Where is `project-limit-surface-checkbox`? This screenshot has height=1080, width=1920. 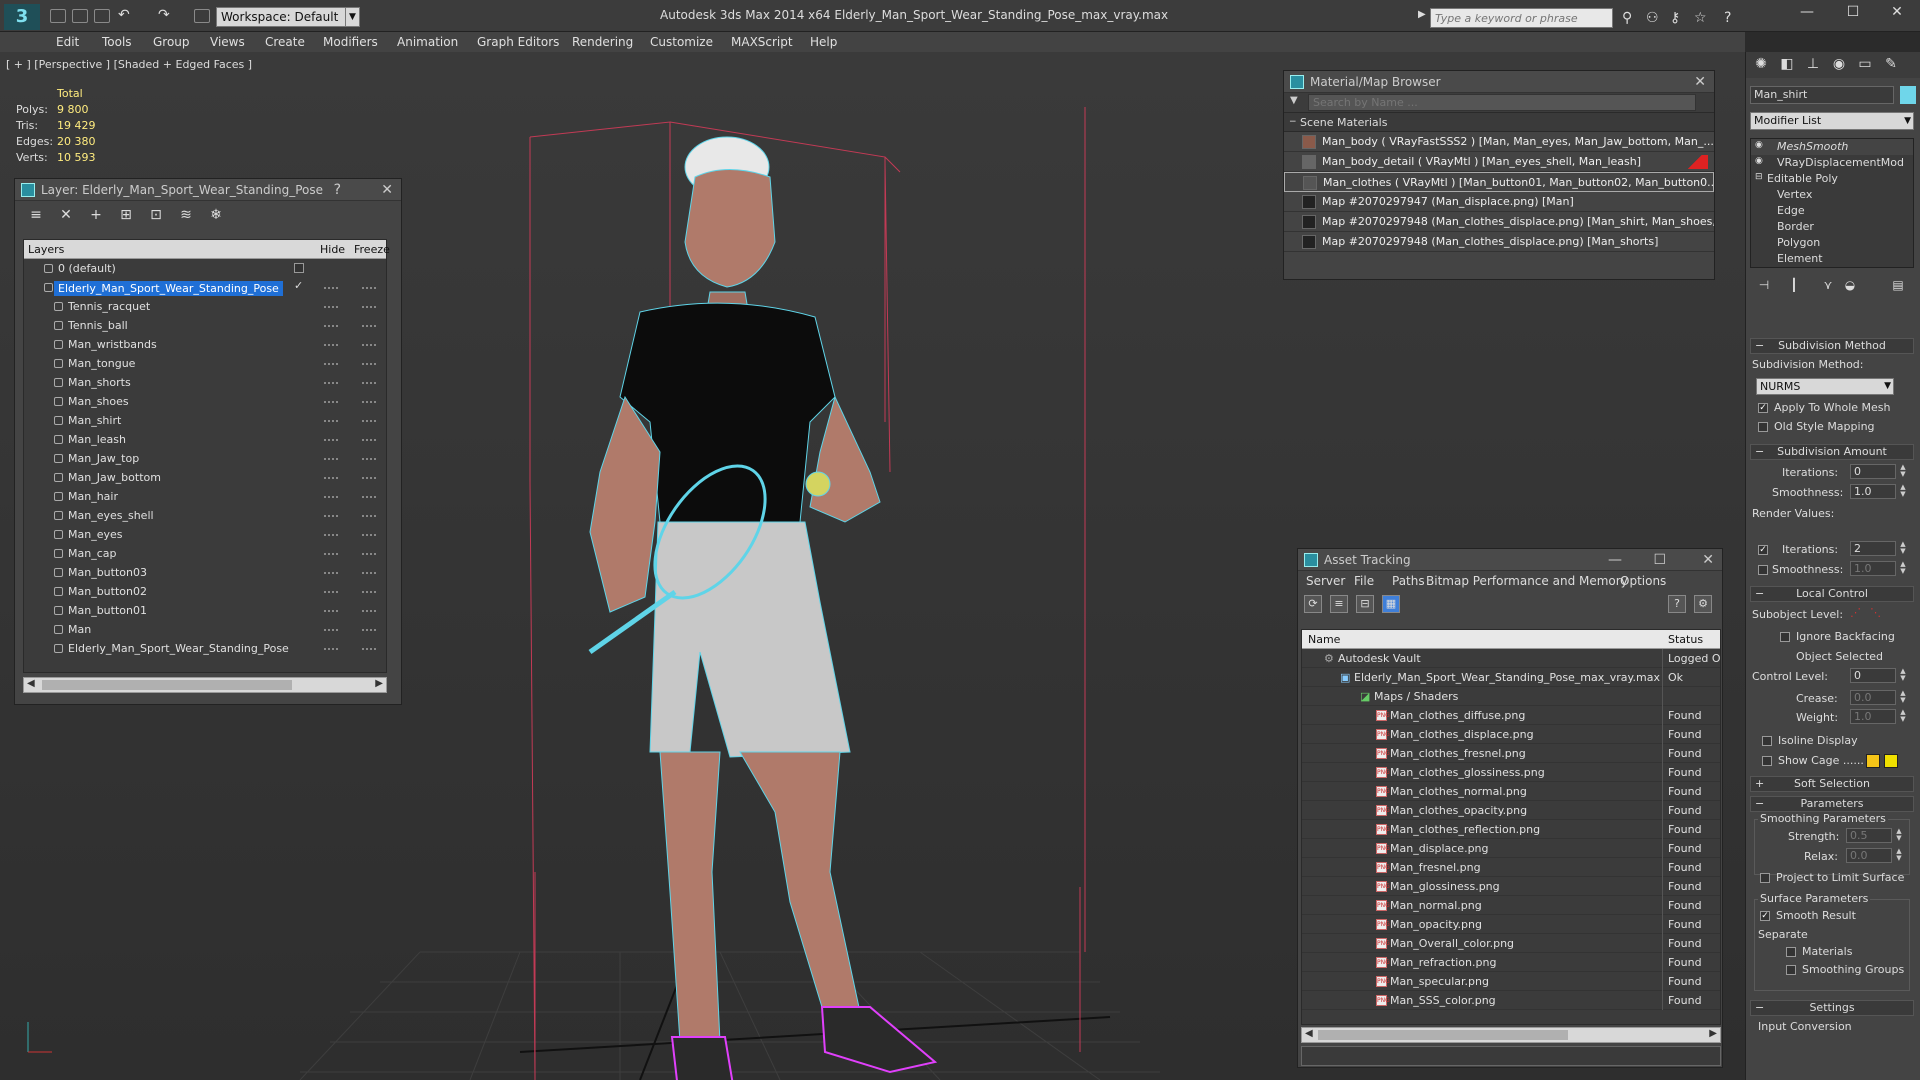
project-limit-surface-checkbox is located at coordinates (1765, 878).